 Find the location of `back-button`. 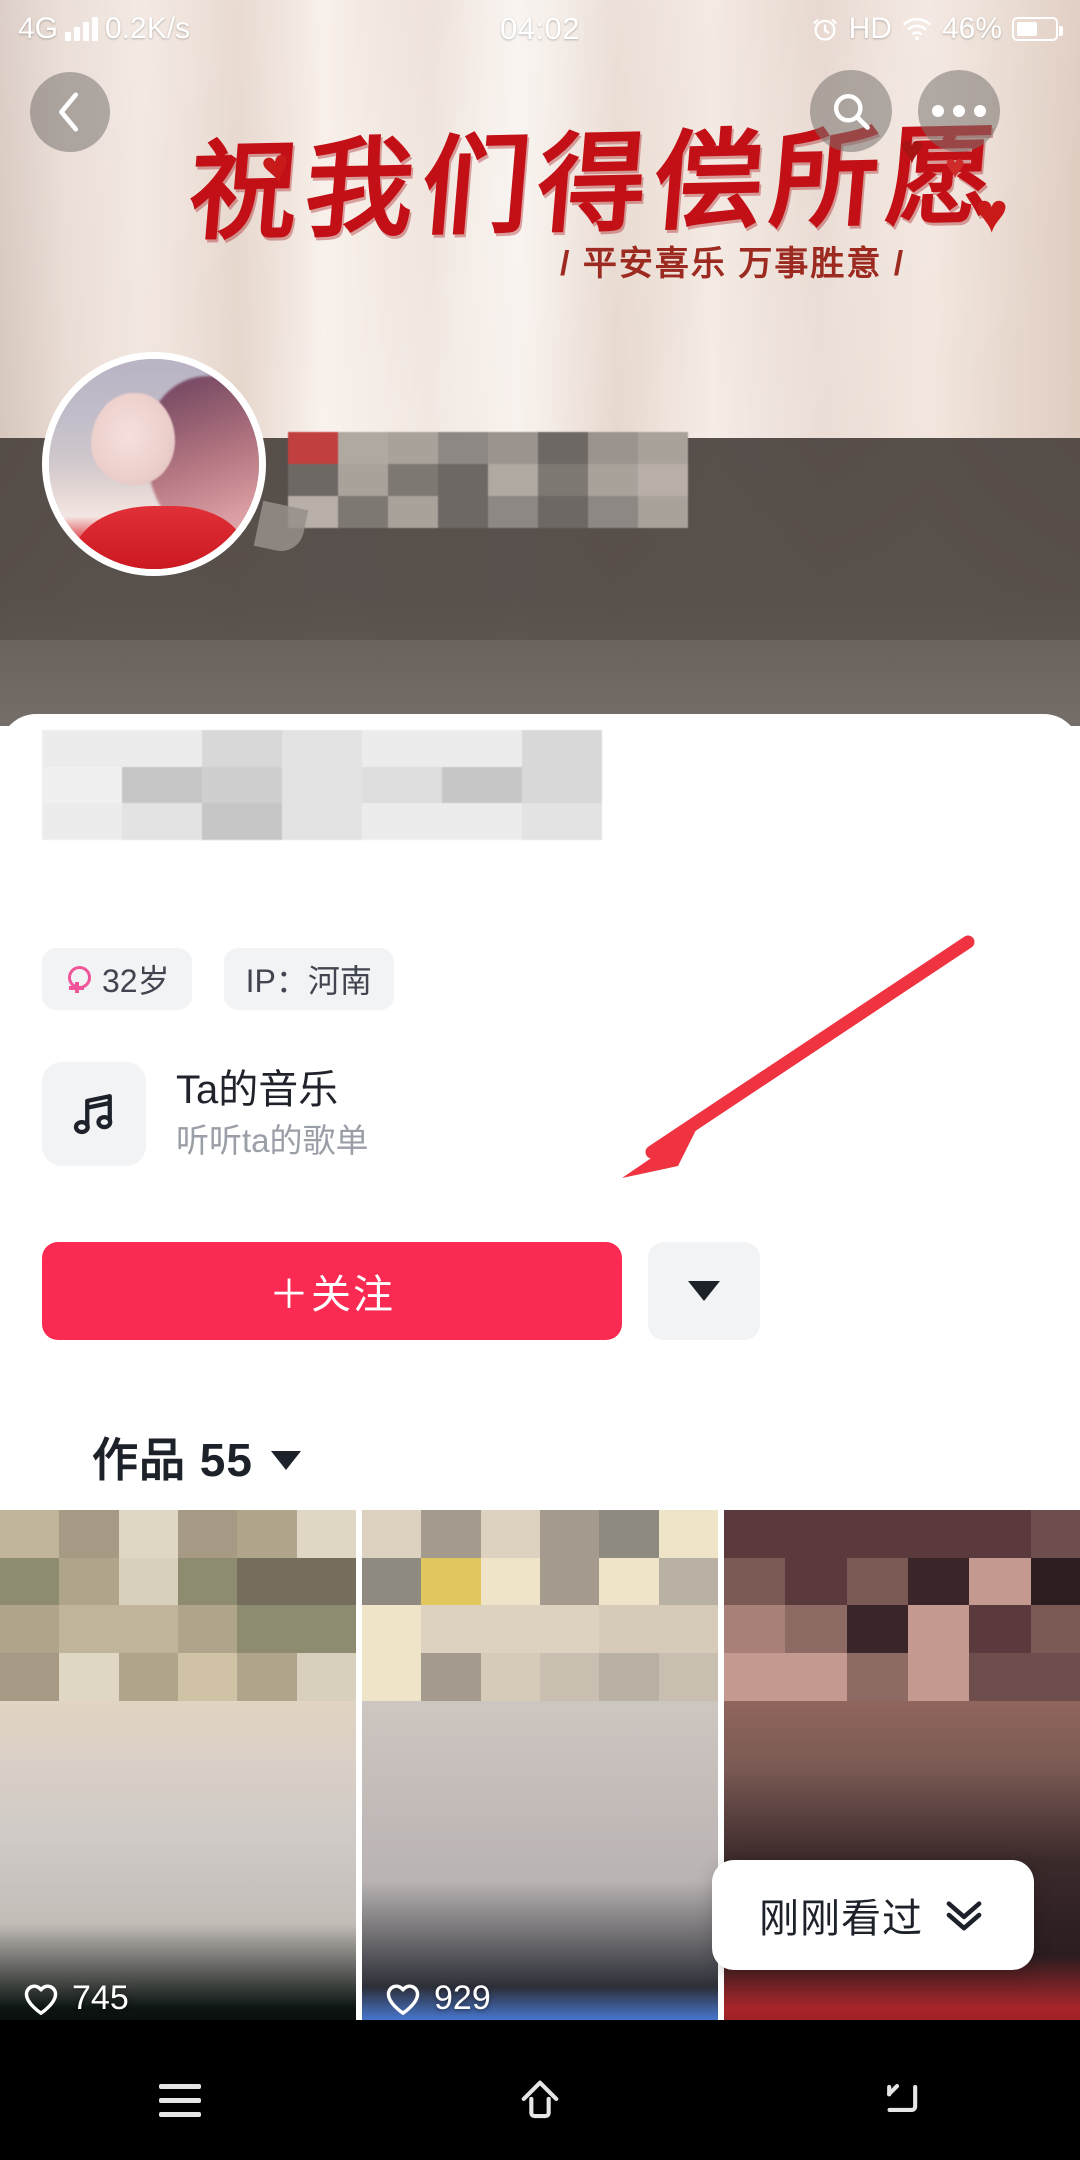

back-button is located at coordinates (70, 112).